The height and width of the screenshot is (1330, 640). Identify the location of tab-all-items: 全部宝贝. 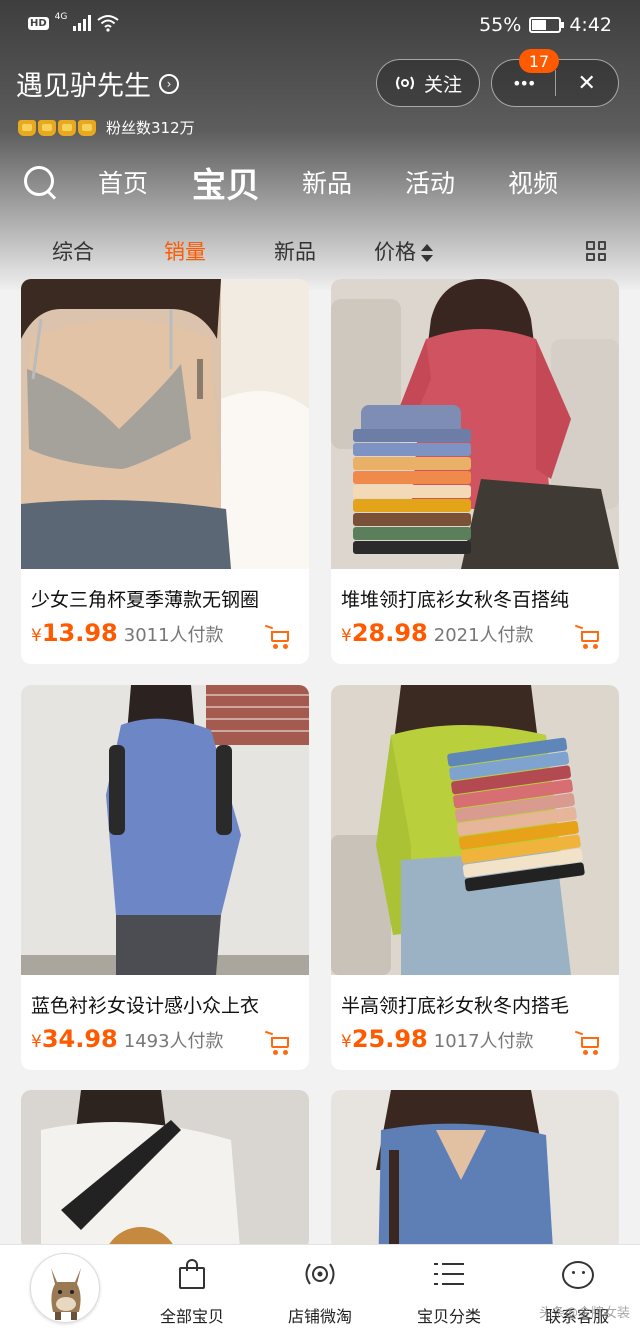
(192, 1287).